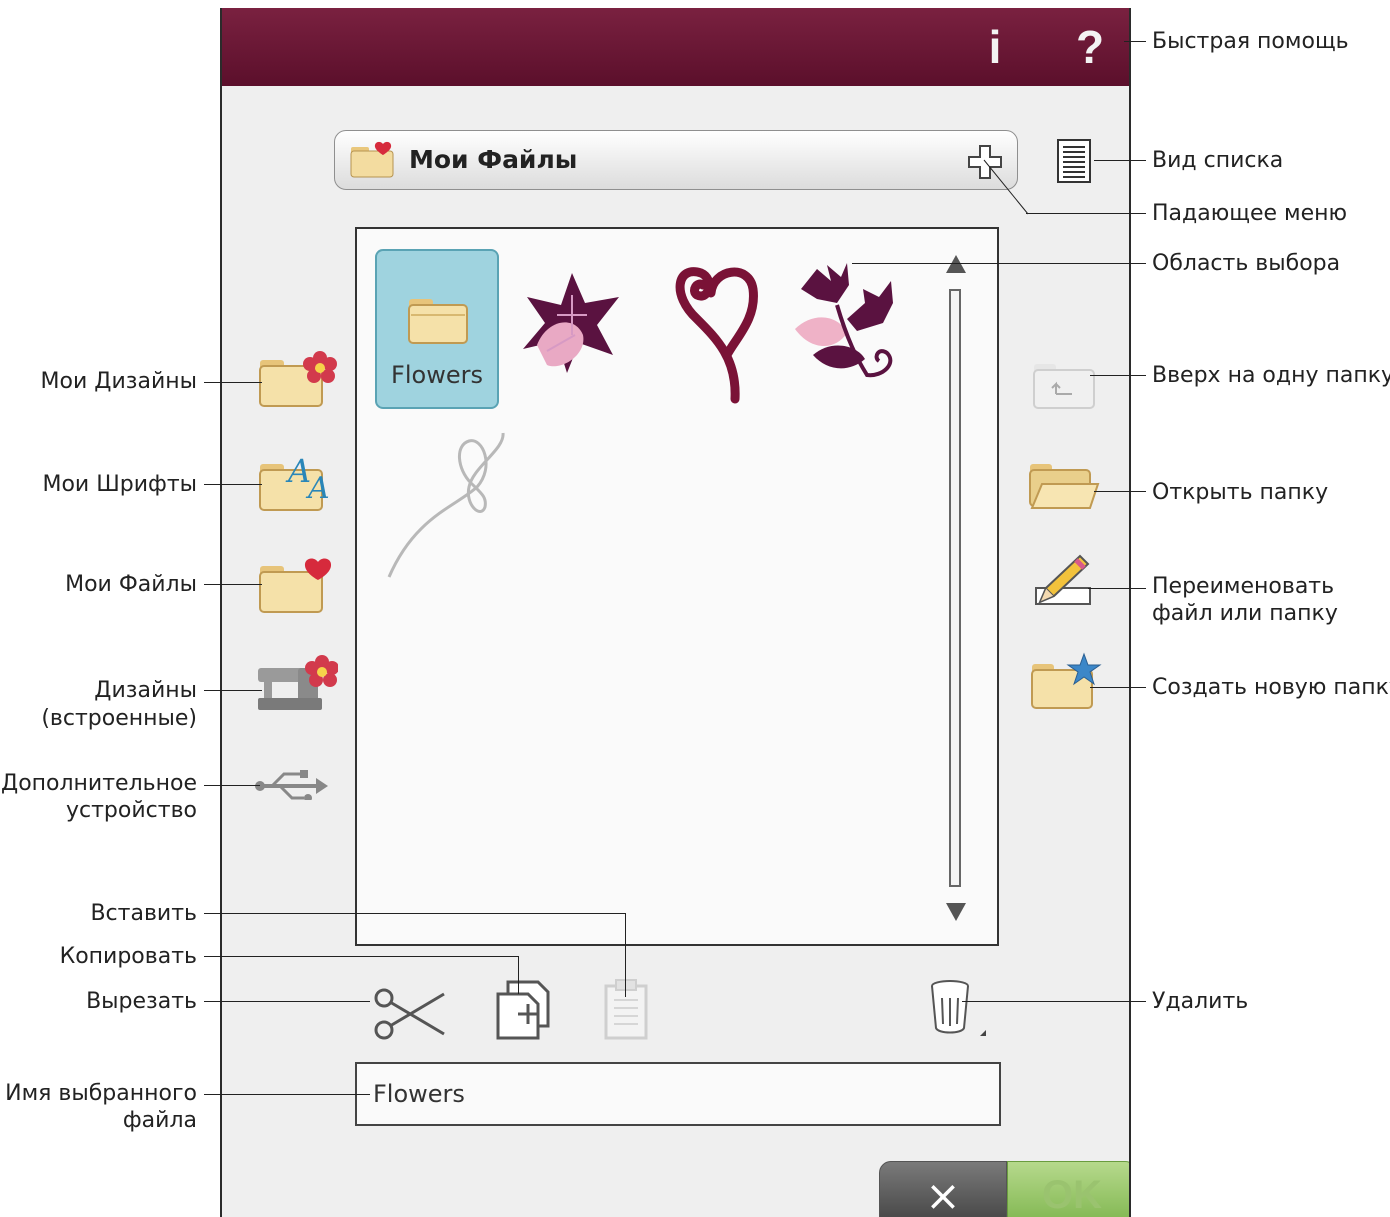 This screenshot has width=1390, height=1217. What do you see at coordinates (298, 483) in the screenshot?
I see `folder-font-icon: A A` at bounding box center [298, 483].